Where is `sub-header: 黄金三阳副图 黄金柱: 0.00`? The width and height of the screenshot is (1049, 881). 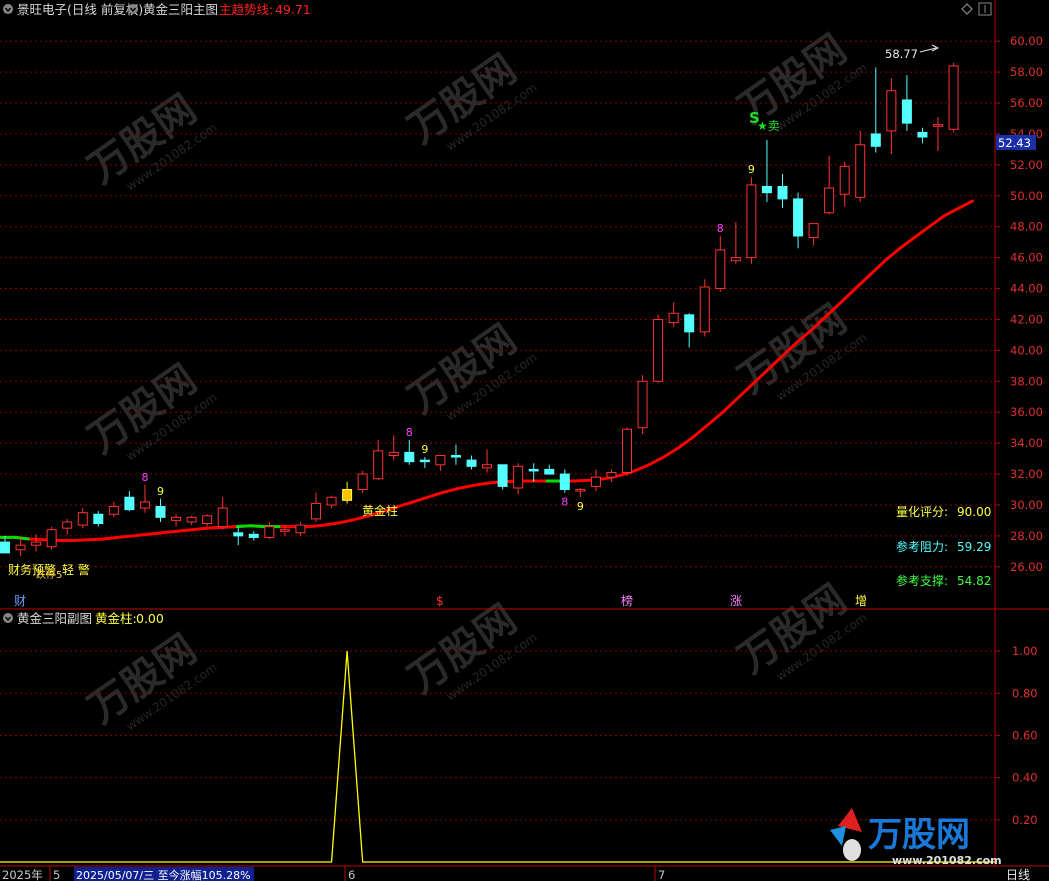
sub-header: 黄金三阳副图 黄金柱: 0.00 is located at coordinates (83, 618).